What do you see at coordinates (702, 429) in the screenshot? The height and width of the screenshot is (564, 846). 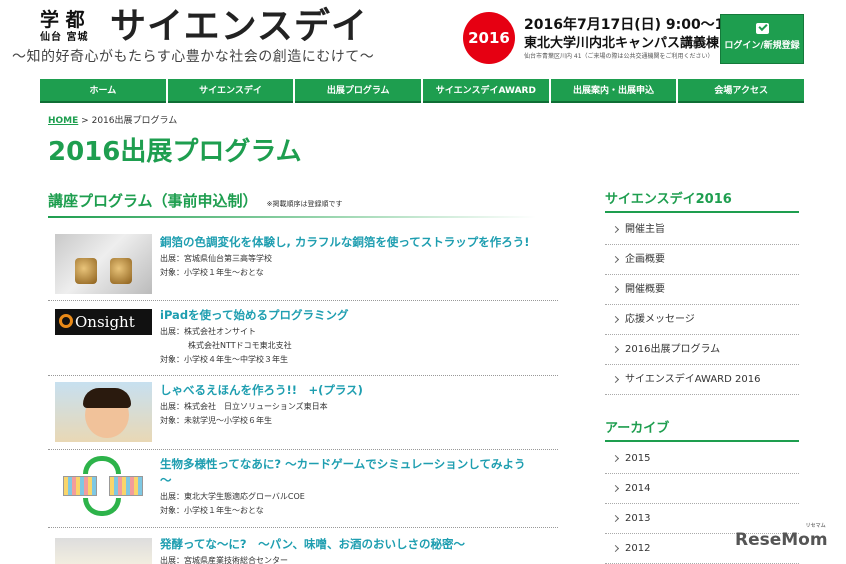 I see `archive-title: アーカイブ` at bounding box center [702, 429].